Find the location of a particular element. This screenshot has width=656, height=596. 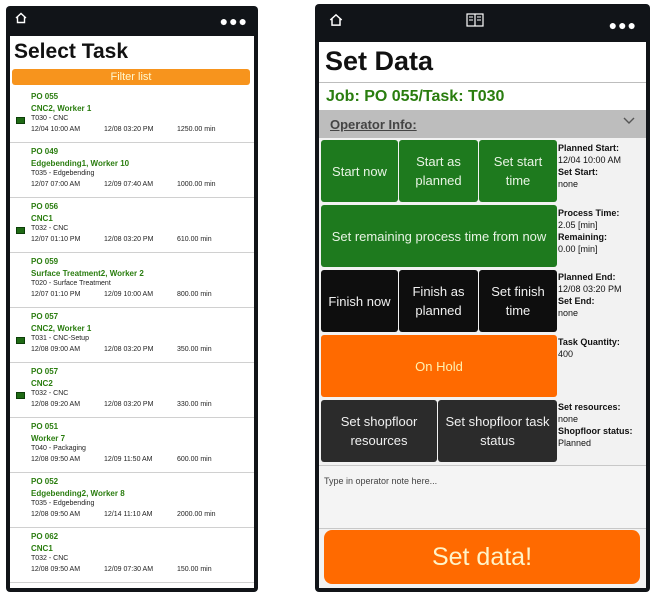

set-start-label: Set Start: is located at coordinates (578, 172).